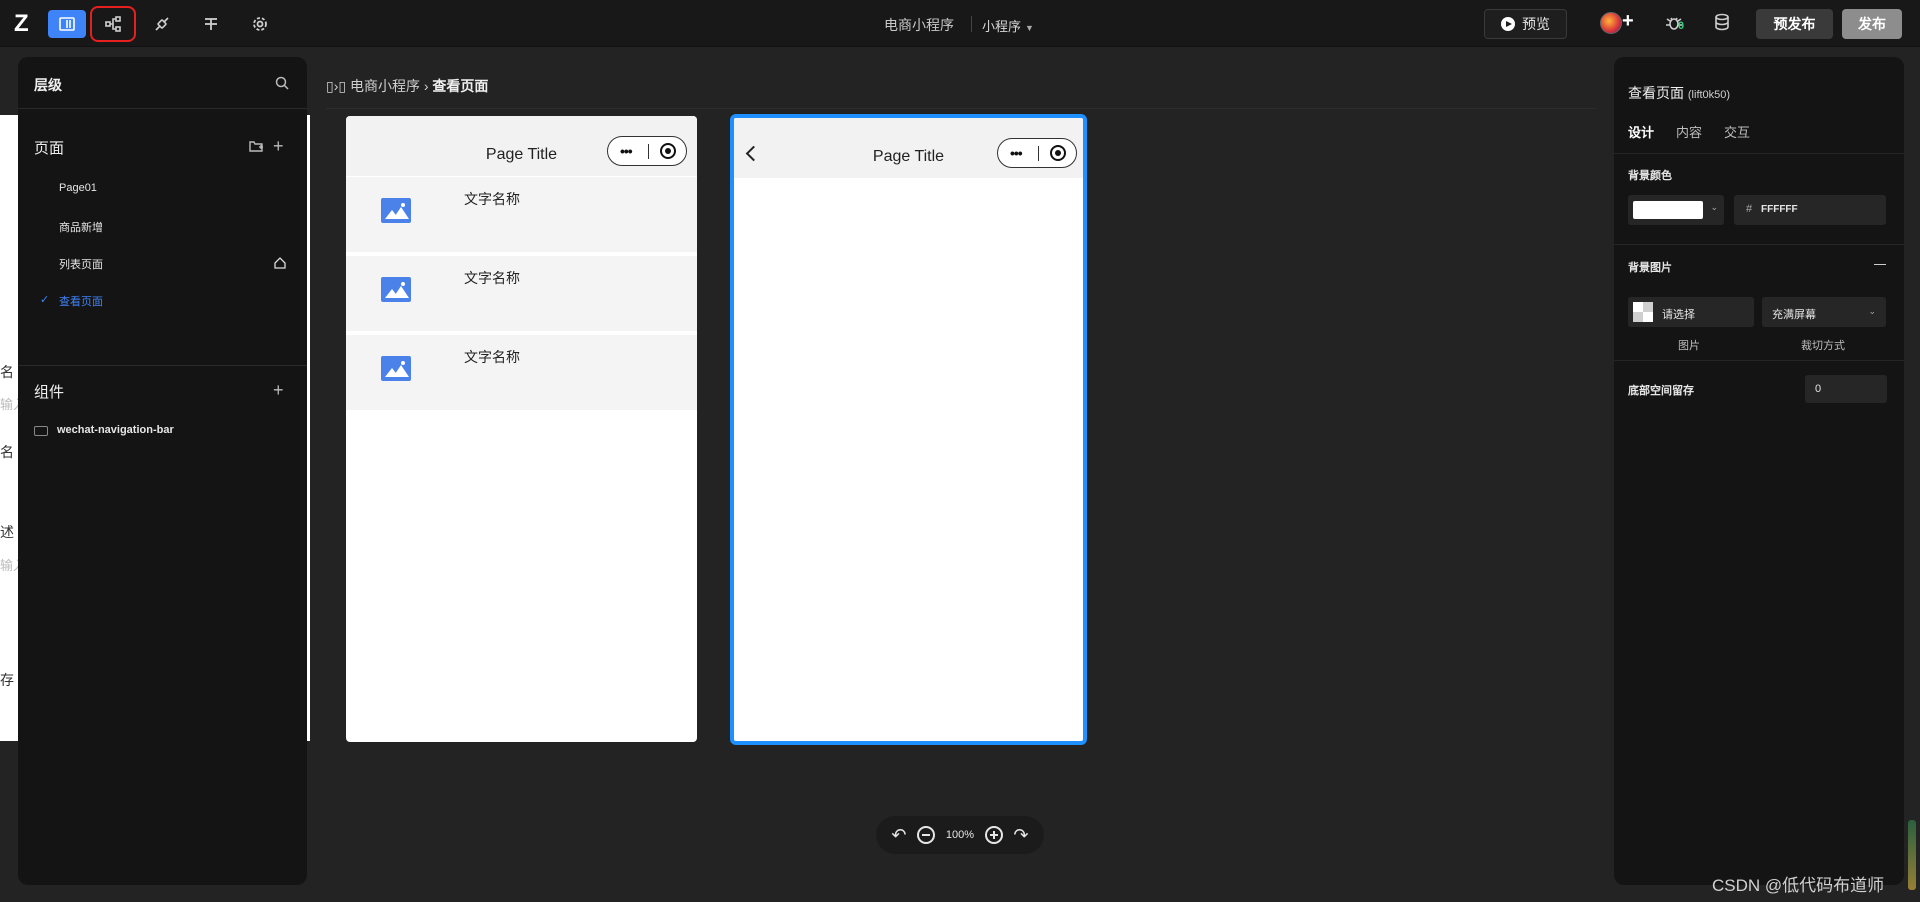 The image size is (1920, 902). What do you see at coordinates (1661, 391) in the screenshot?
I see `bottom-space-label: 底部空间留存` at bounding box center [1661, 391].